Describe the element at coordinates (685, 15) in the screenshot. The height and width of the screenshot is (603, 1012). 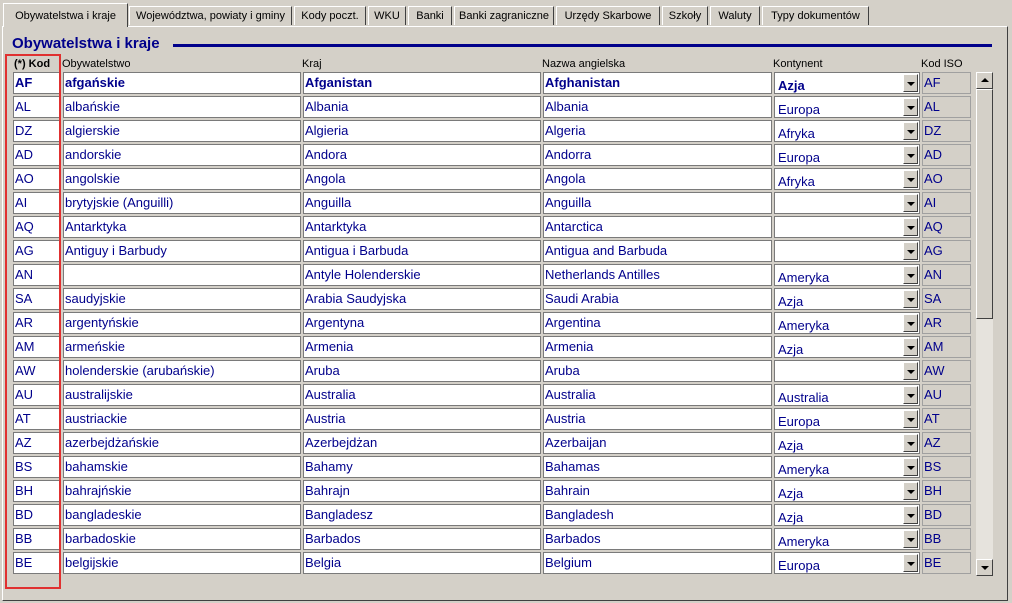
I see `tab-7: Szkoły` at that location.